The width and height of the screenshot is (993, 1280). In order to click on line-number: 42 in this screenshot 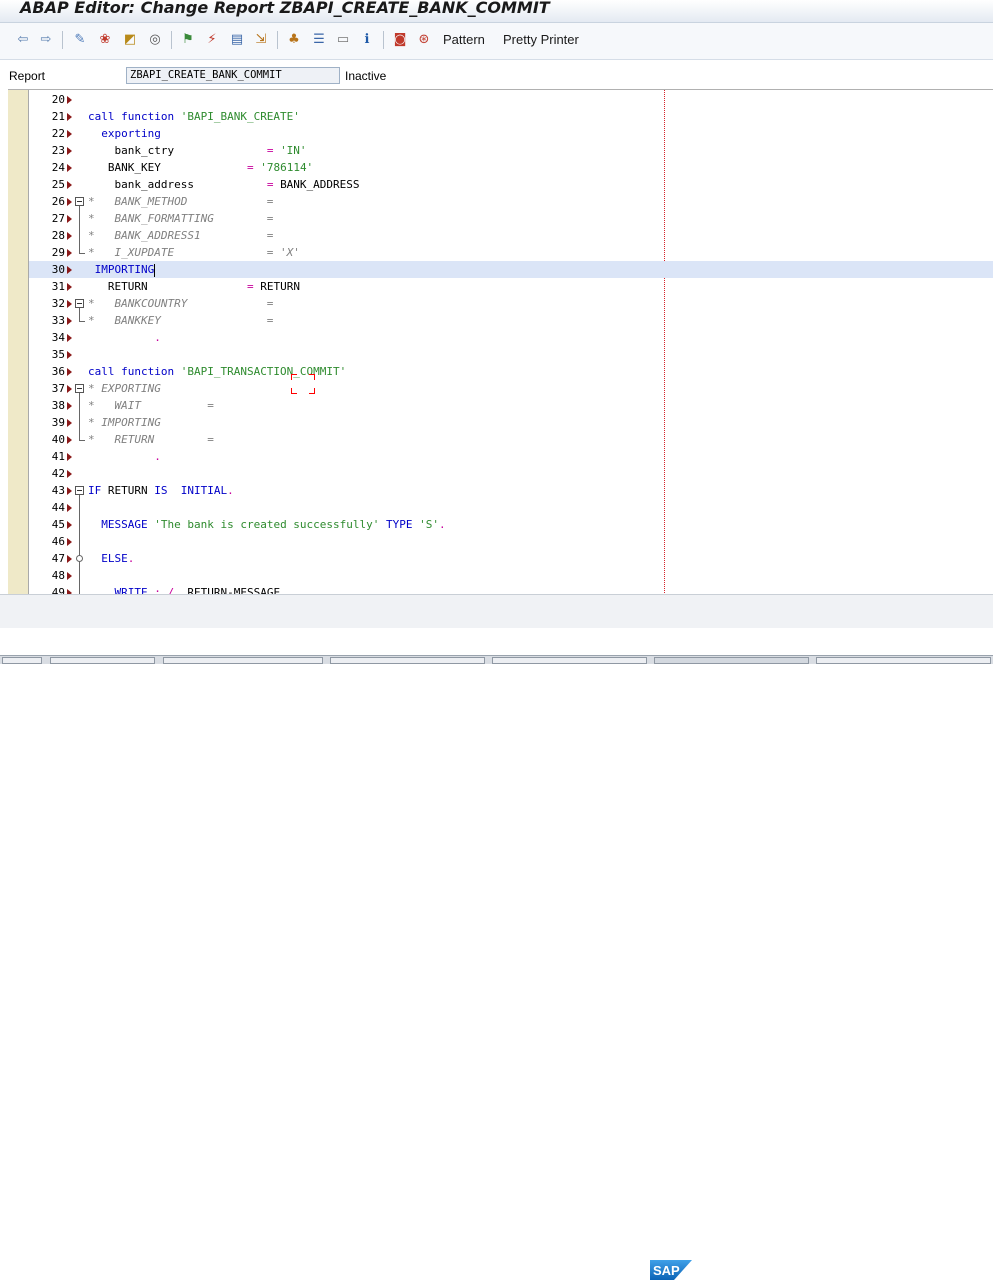, I will do `click(58, 473)`.